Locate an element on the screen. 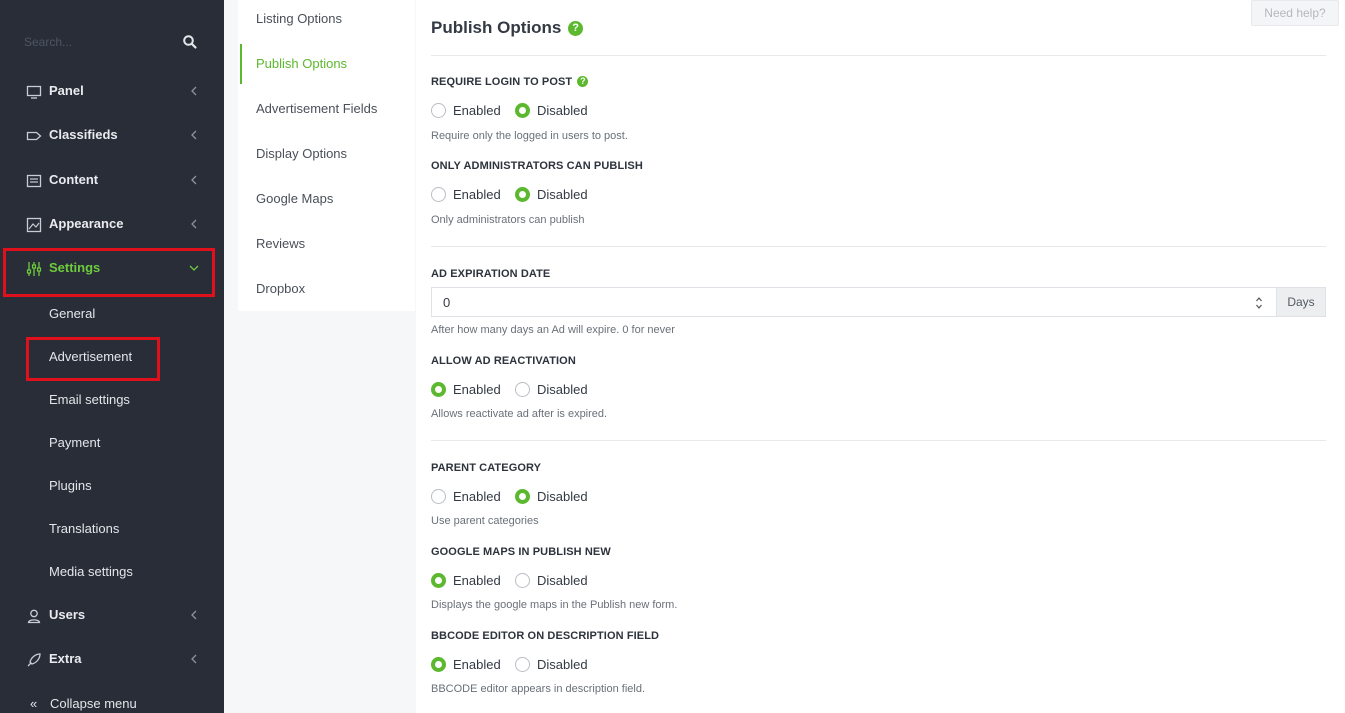 The image size is (1345, 713). sidebar-item-classifieds: Classifieds is located at coordinates (112, 136).